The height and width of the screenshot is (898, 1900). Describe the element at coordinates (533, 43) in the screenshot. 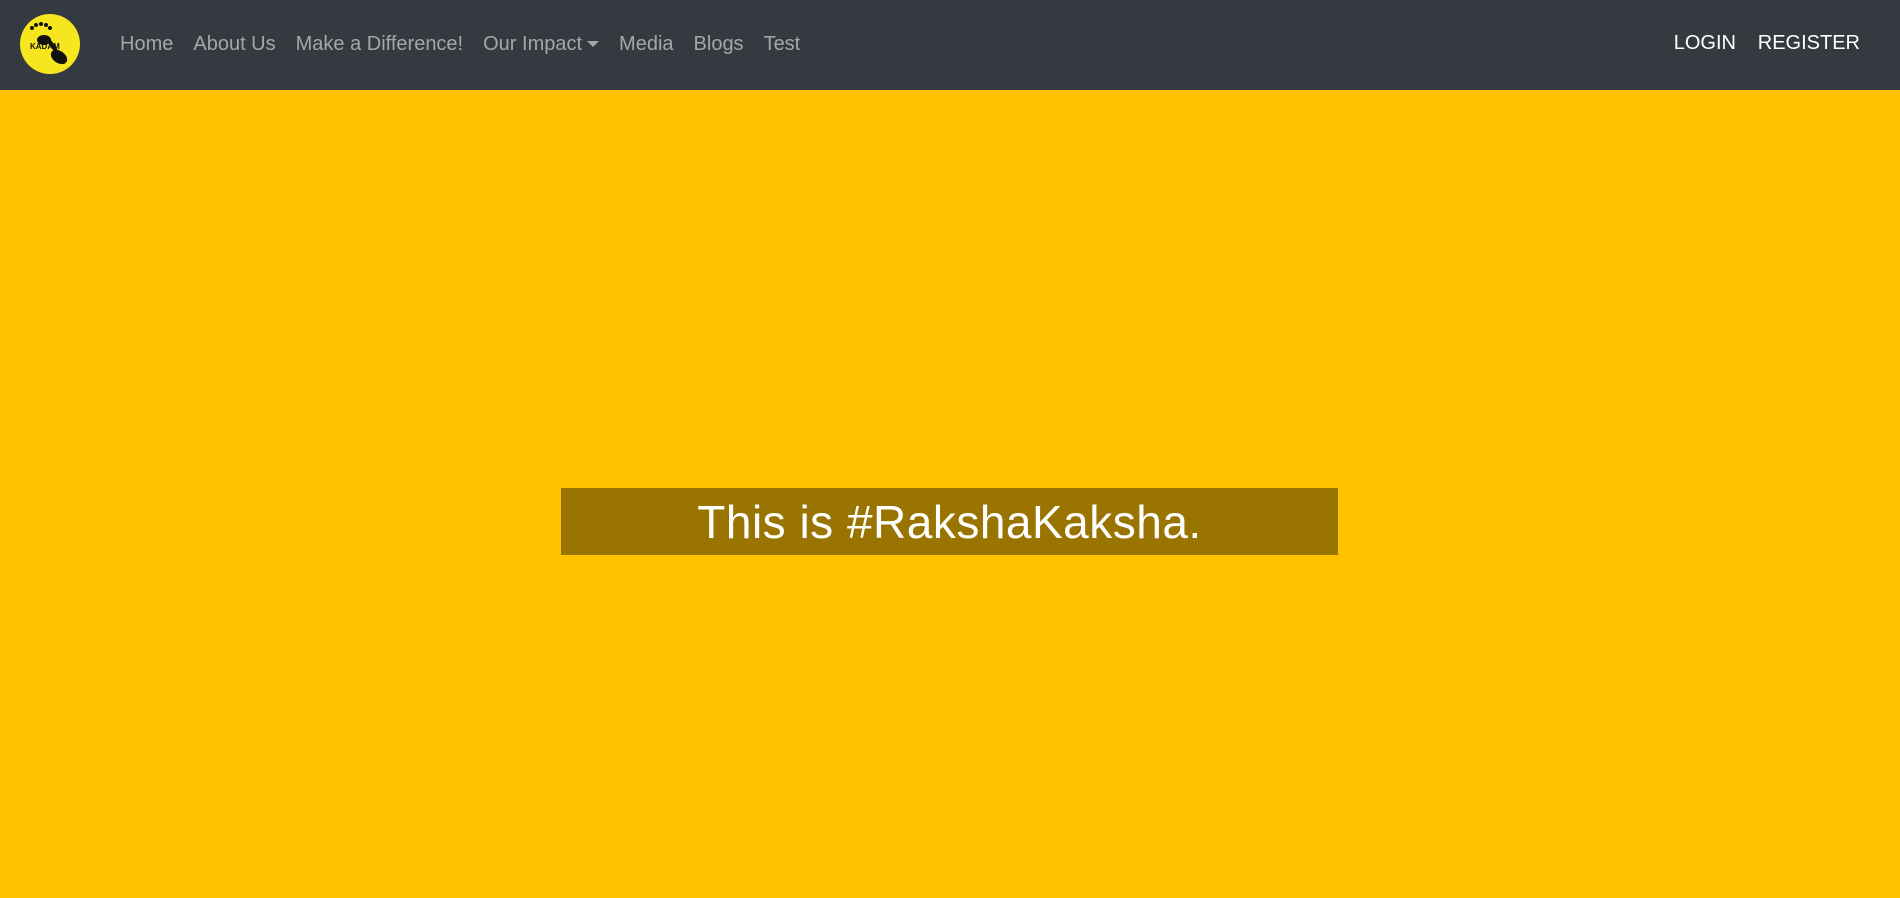

I see `nav-our-impact-label: Our Impact` at that location.